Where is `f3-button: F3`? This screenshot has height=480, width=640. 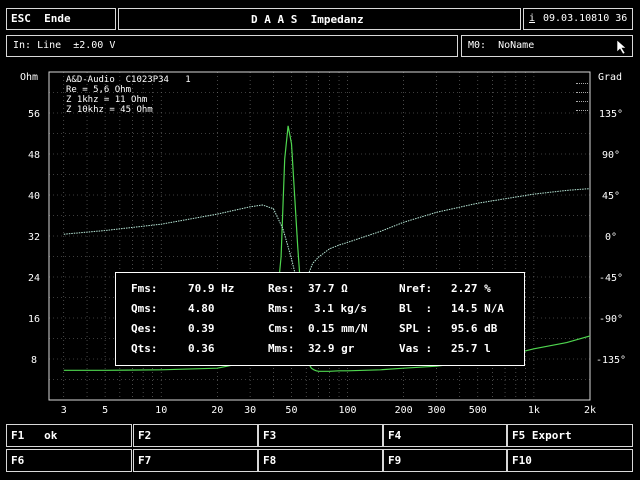
f3-button: F3 is located at coordinates (320, 435).